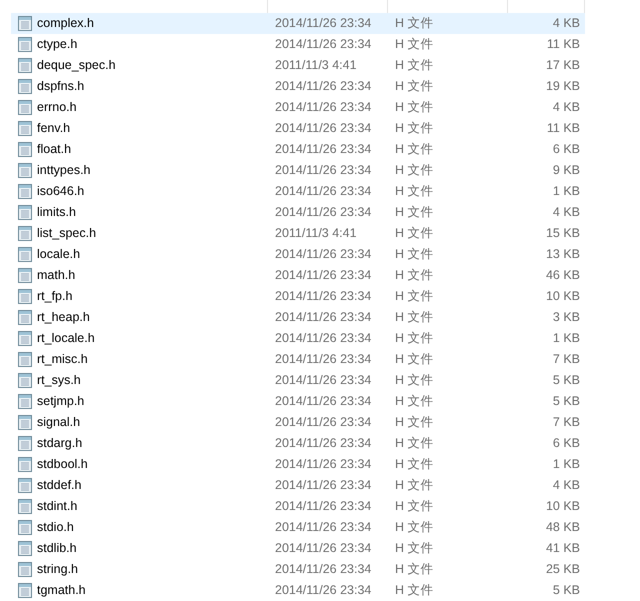  What do you see at coordinates (563, 569) in the screenshot?
I see `file-size: 25 KB` at bounding box center [563, 569].